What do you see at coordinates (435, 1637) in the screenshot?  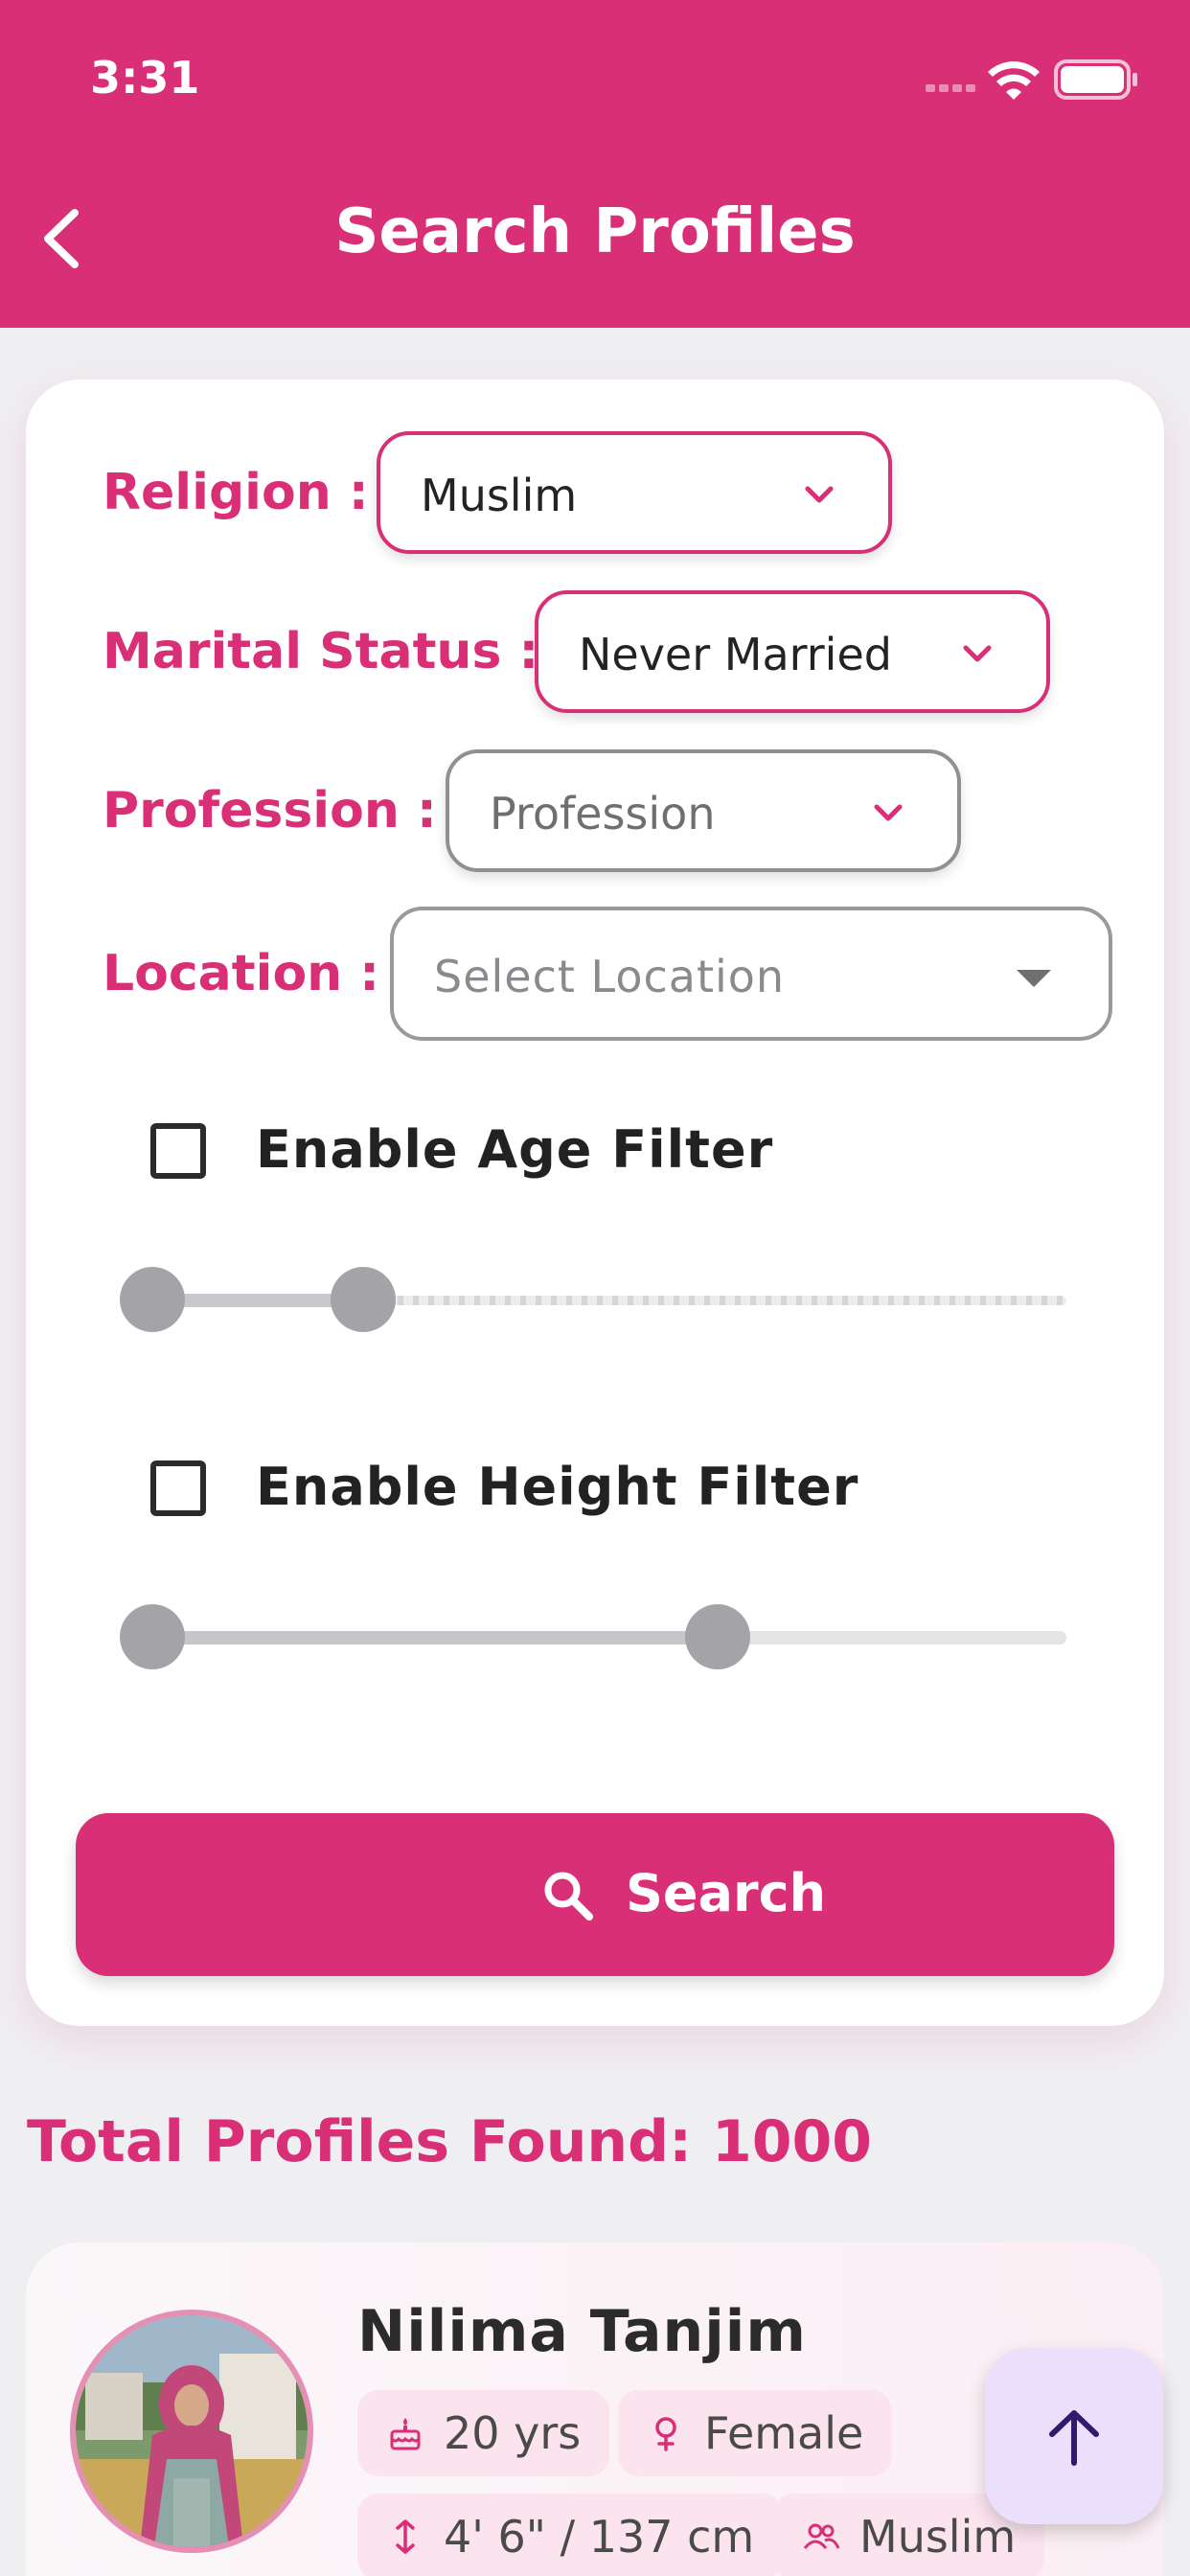 I see `height-slider-active-range` at bounding box center [435, 1637].